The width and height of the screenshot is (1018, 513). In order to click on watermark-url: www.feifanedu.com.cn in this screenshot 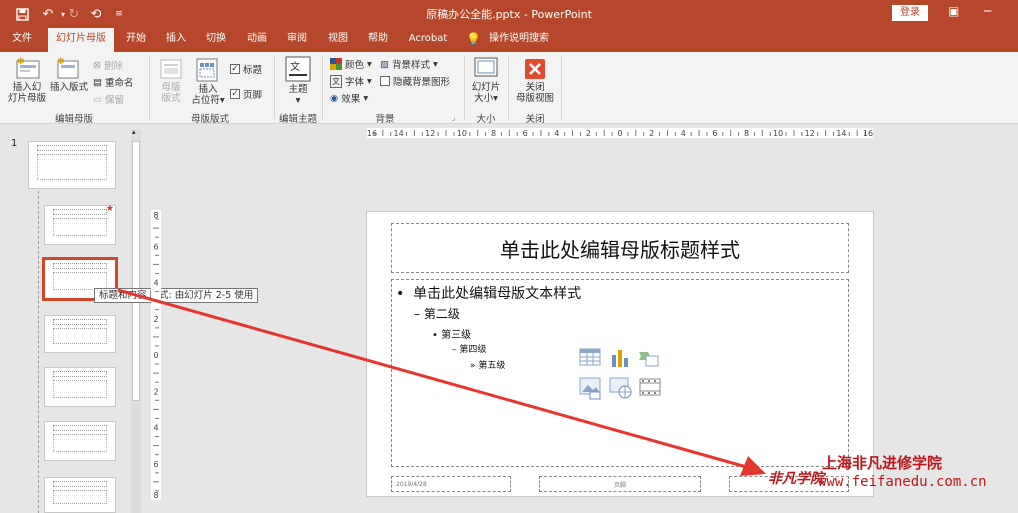, I will do `click(902, 482)`.